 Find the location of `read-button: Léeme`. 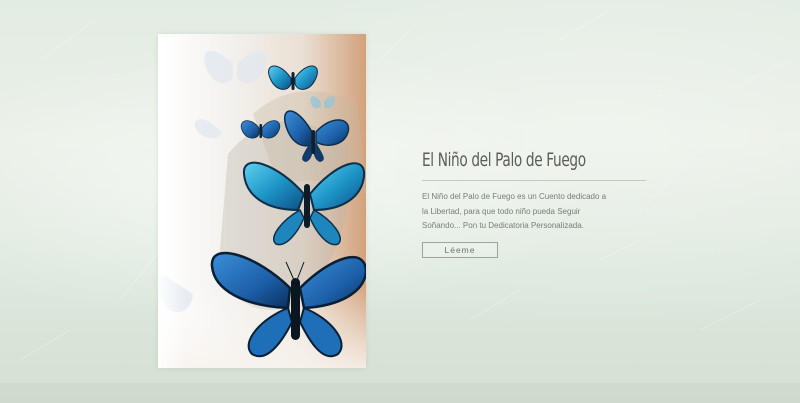

read-button: Léeme is located at coordinates (460, 249).